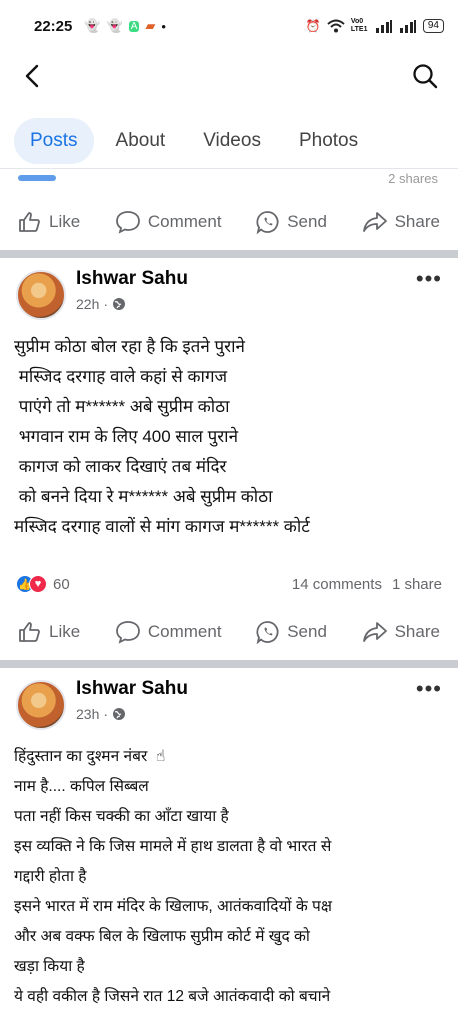  What do you see at coordinates (417, 584) in the screenshot?
I see `shares-count: 1 share` at bounding box center [417, 584].